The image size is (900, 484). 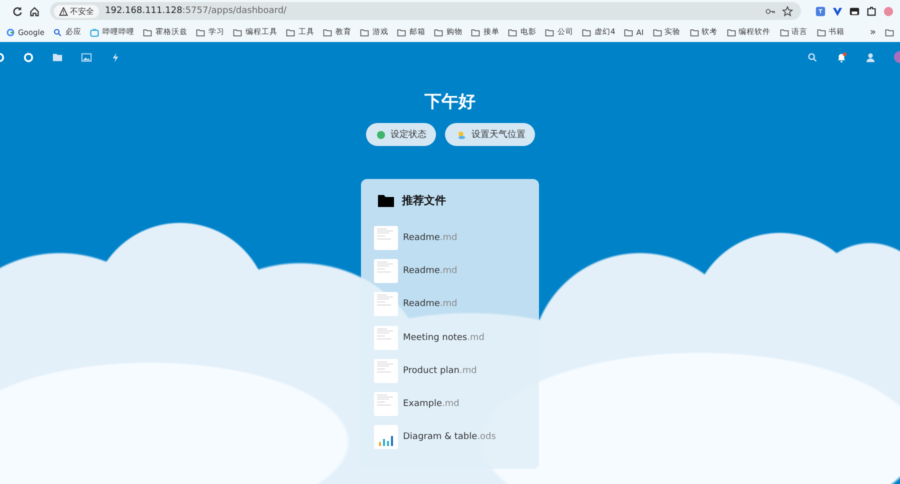 What do you see at coordinates (386, 437) in the screenshot?
I see `chart-thumbnail` at bounding box center [386, 437].